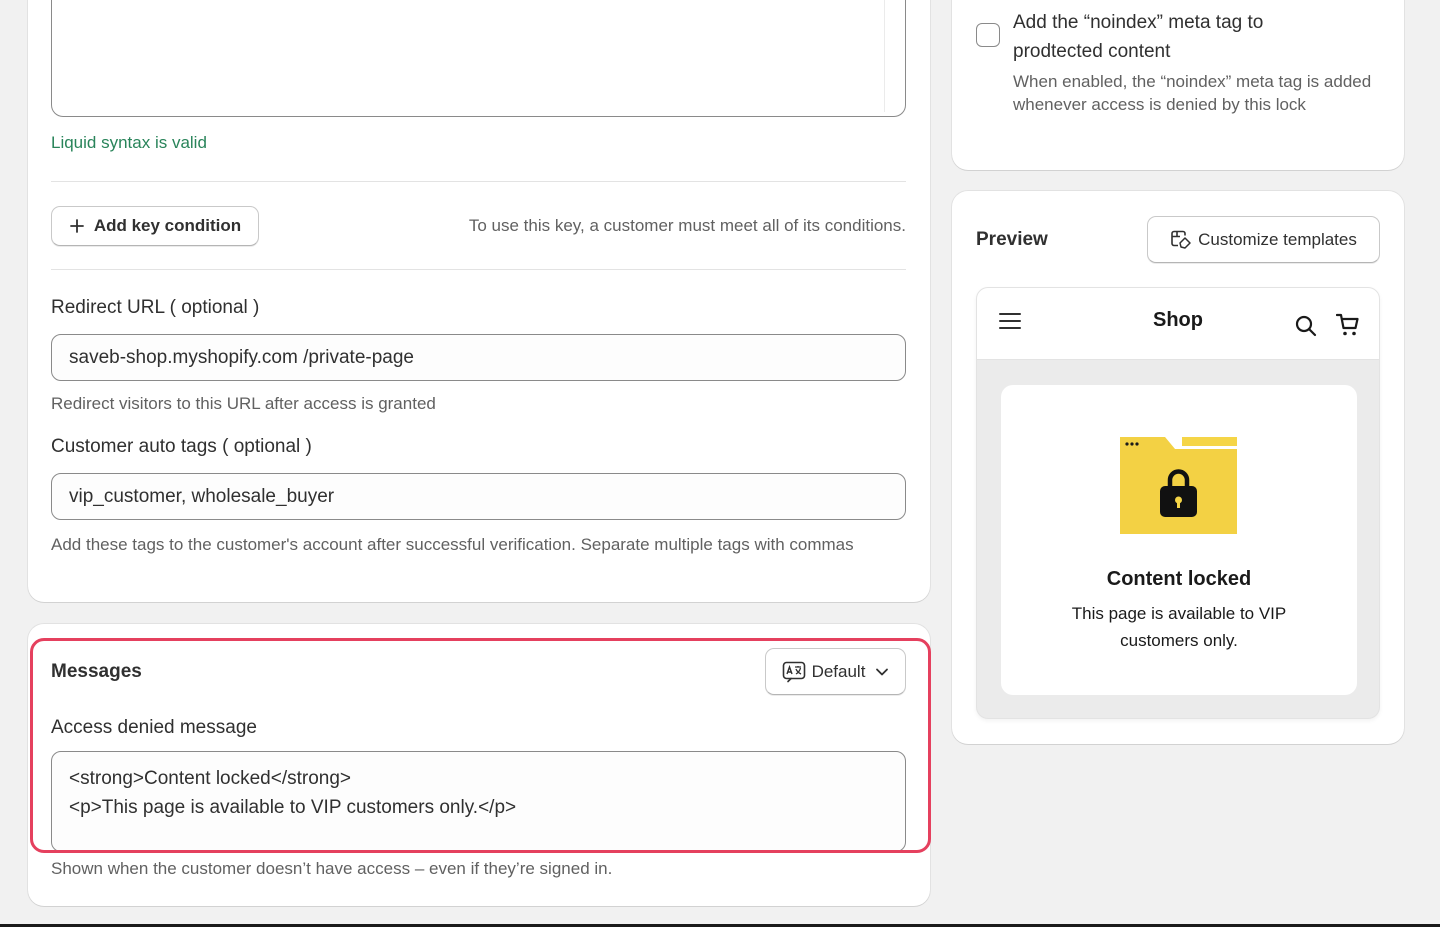  I want to click on redirect-url-input: saveb-shop.myshopify.com /private-page, so click(478, 357).